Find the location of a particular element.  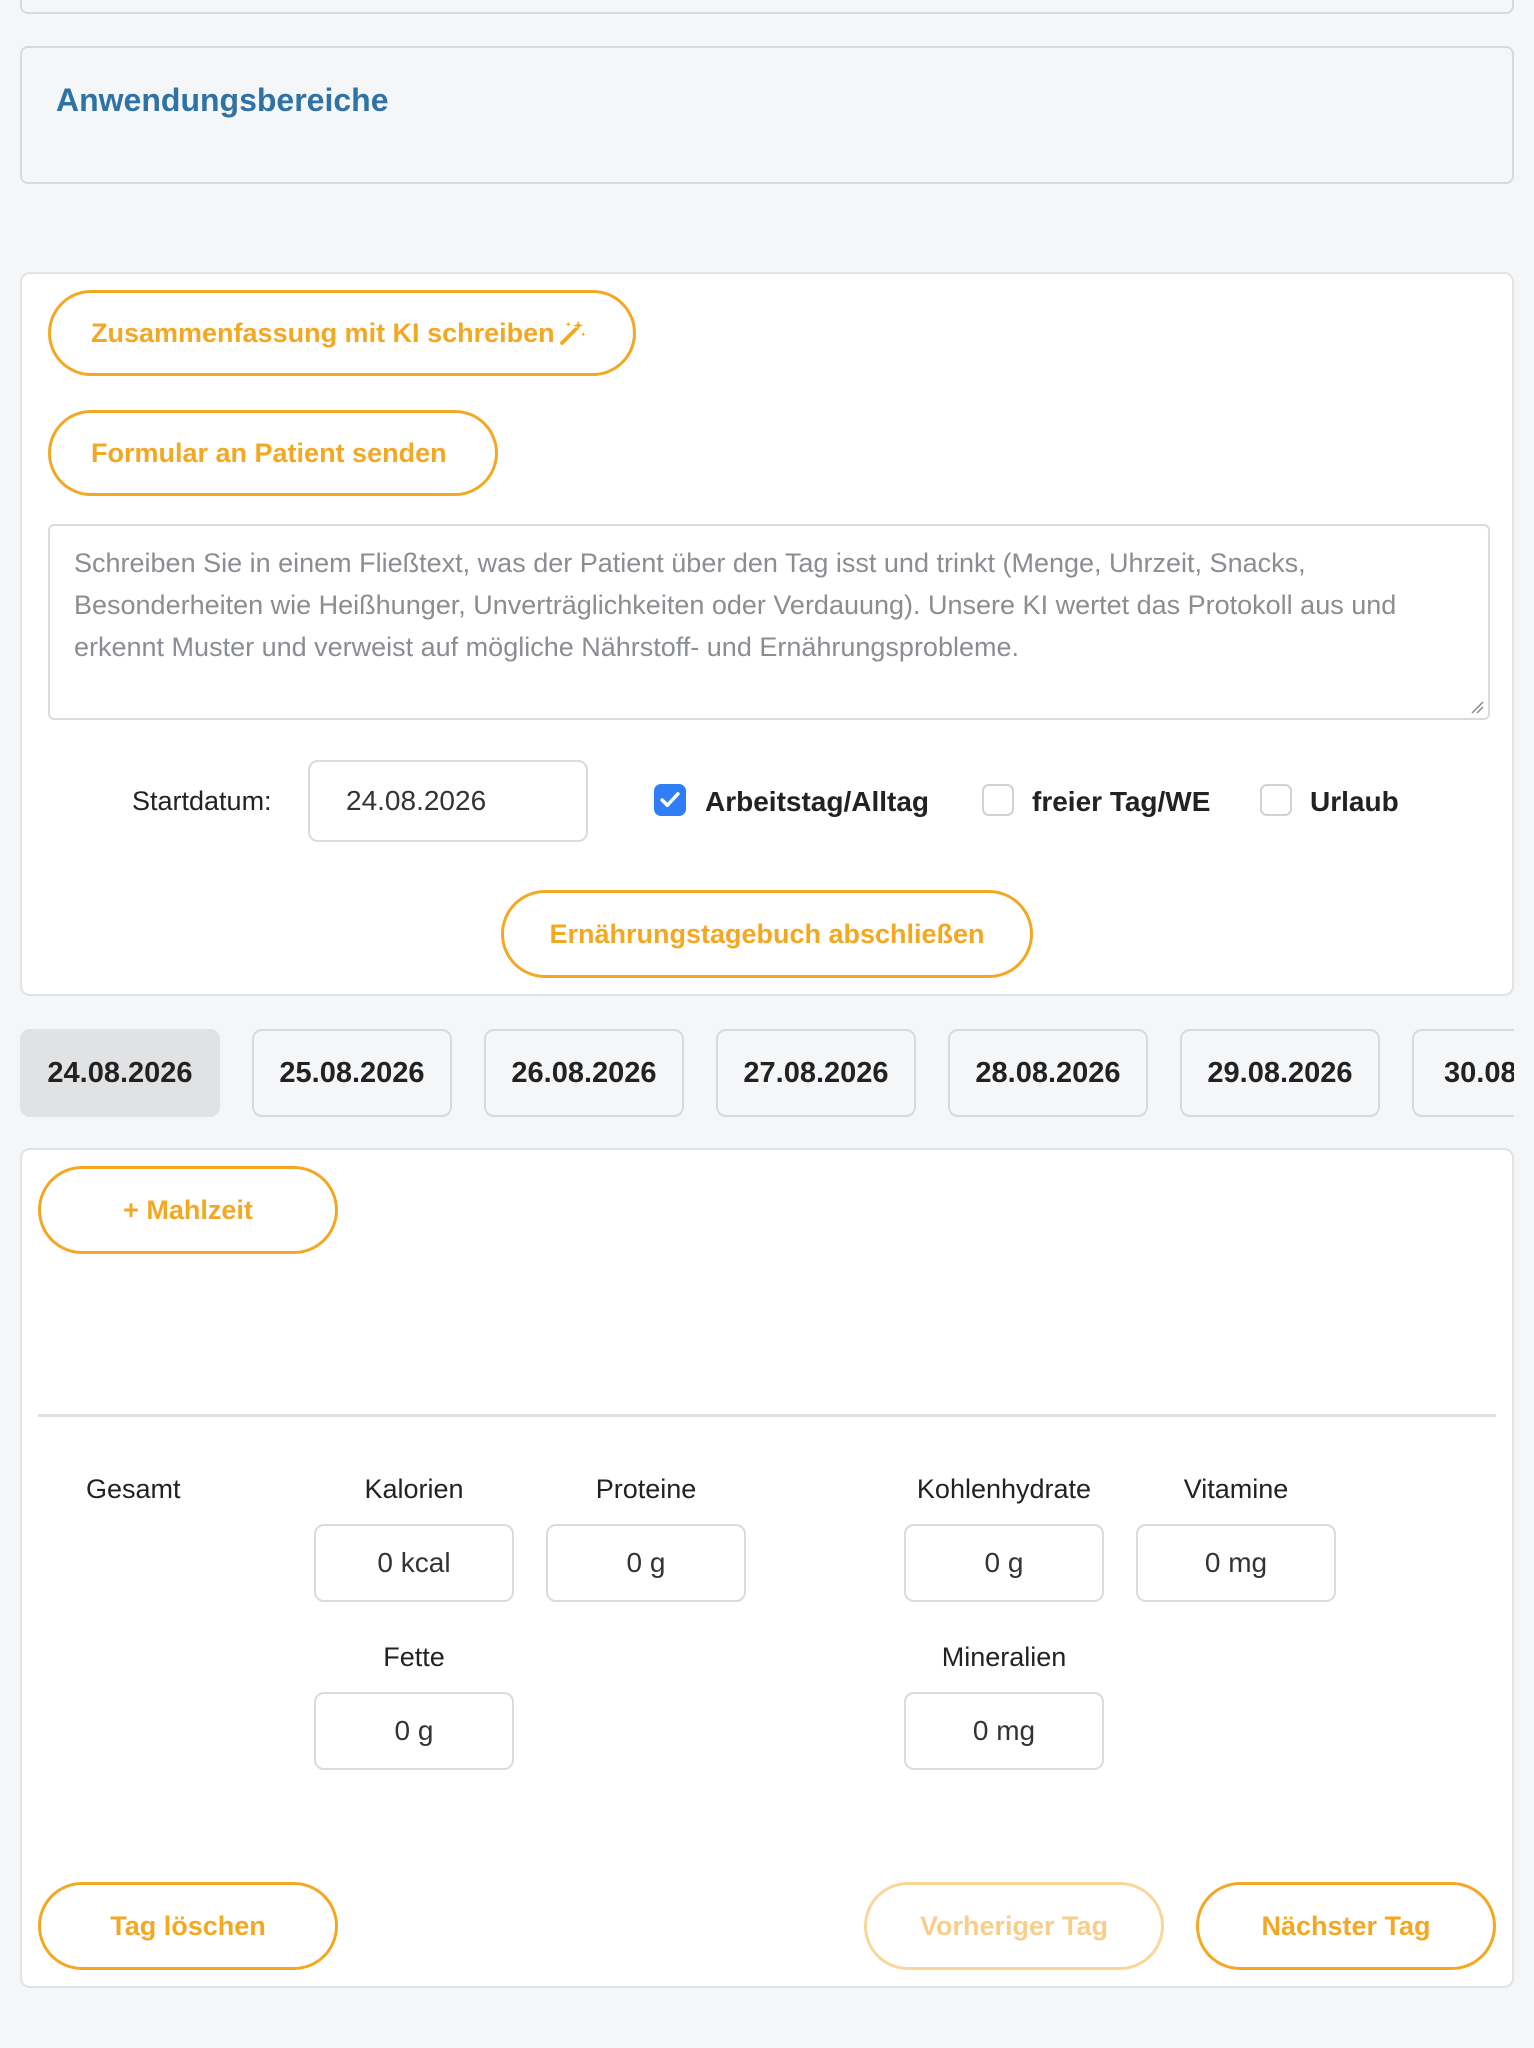

date-tab-5: 29.08.2026 is located at coordinates (1280, 1073).